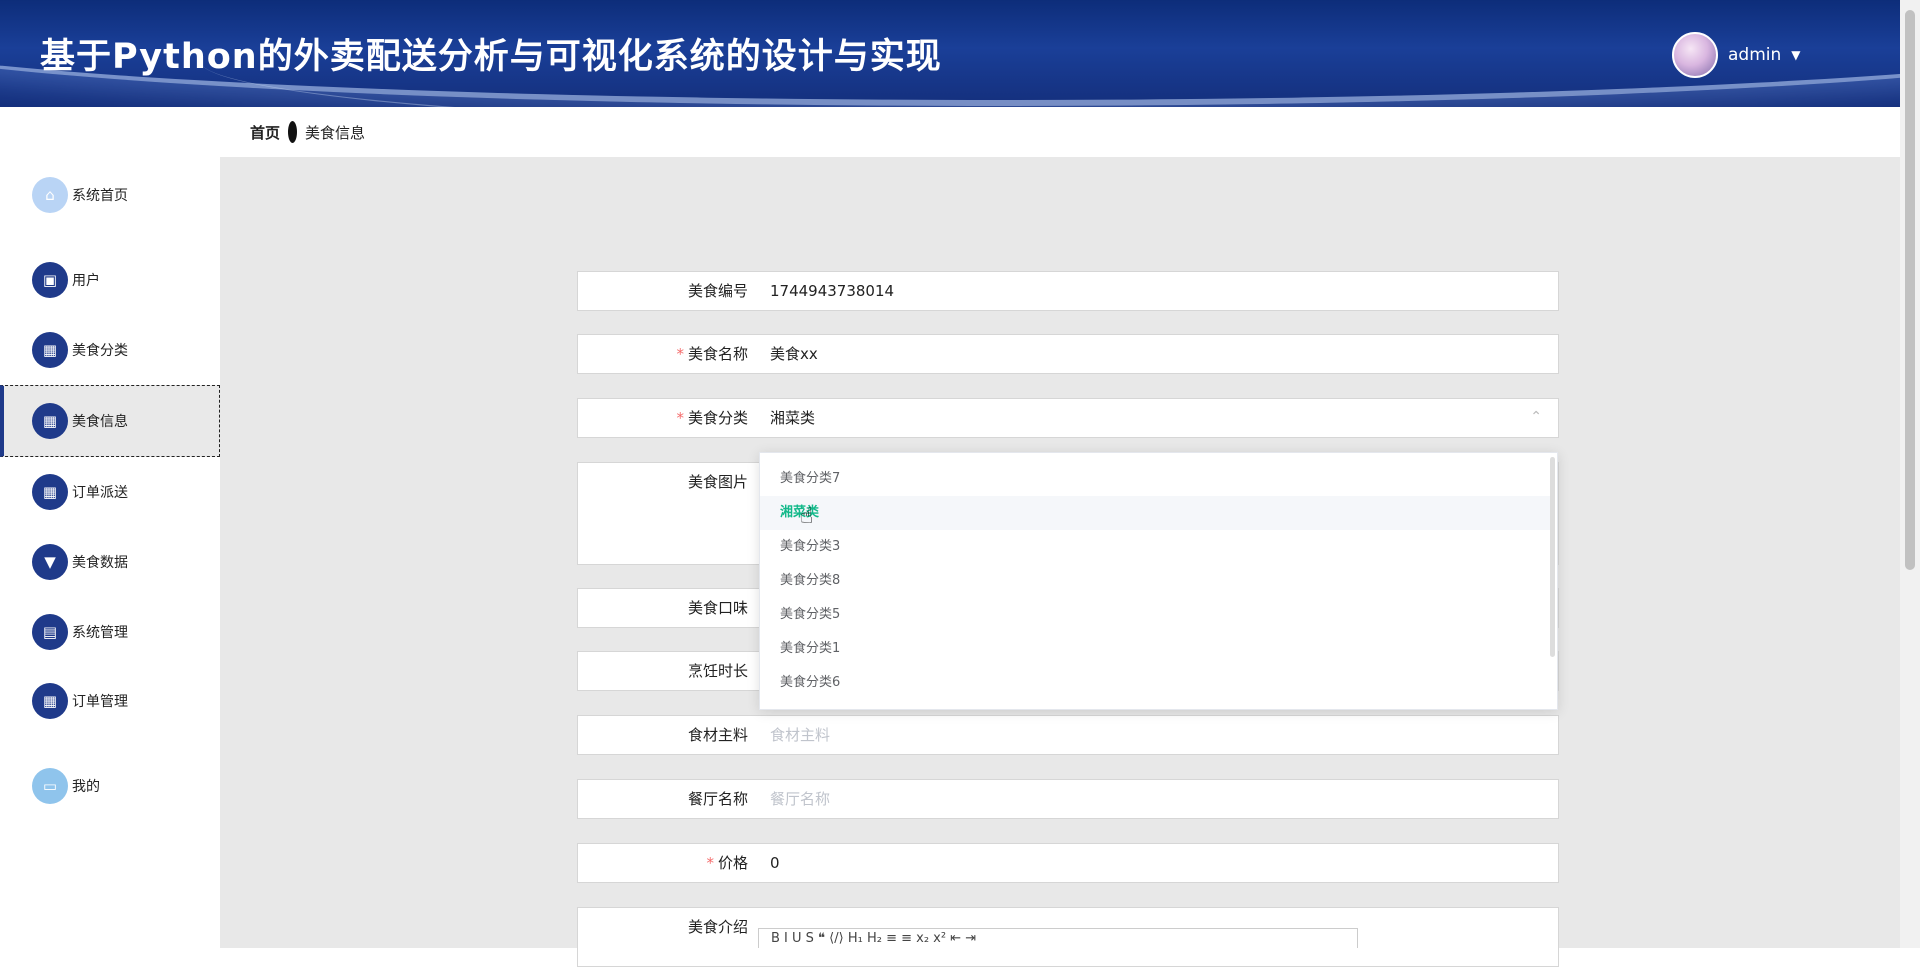 The width and height of the screenshot is (1920, 967). What do you see at coordinates (960, 53) in the screenshot?
I see `app-header: 基于Python的外卖配送分析与可视化系统的设计与实现 admin ▼` at bounding box center [960, 53].